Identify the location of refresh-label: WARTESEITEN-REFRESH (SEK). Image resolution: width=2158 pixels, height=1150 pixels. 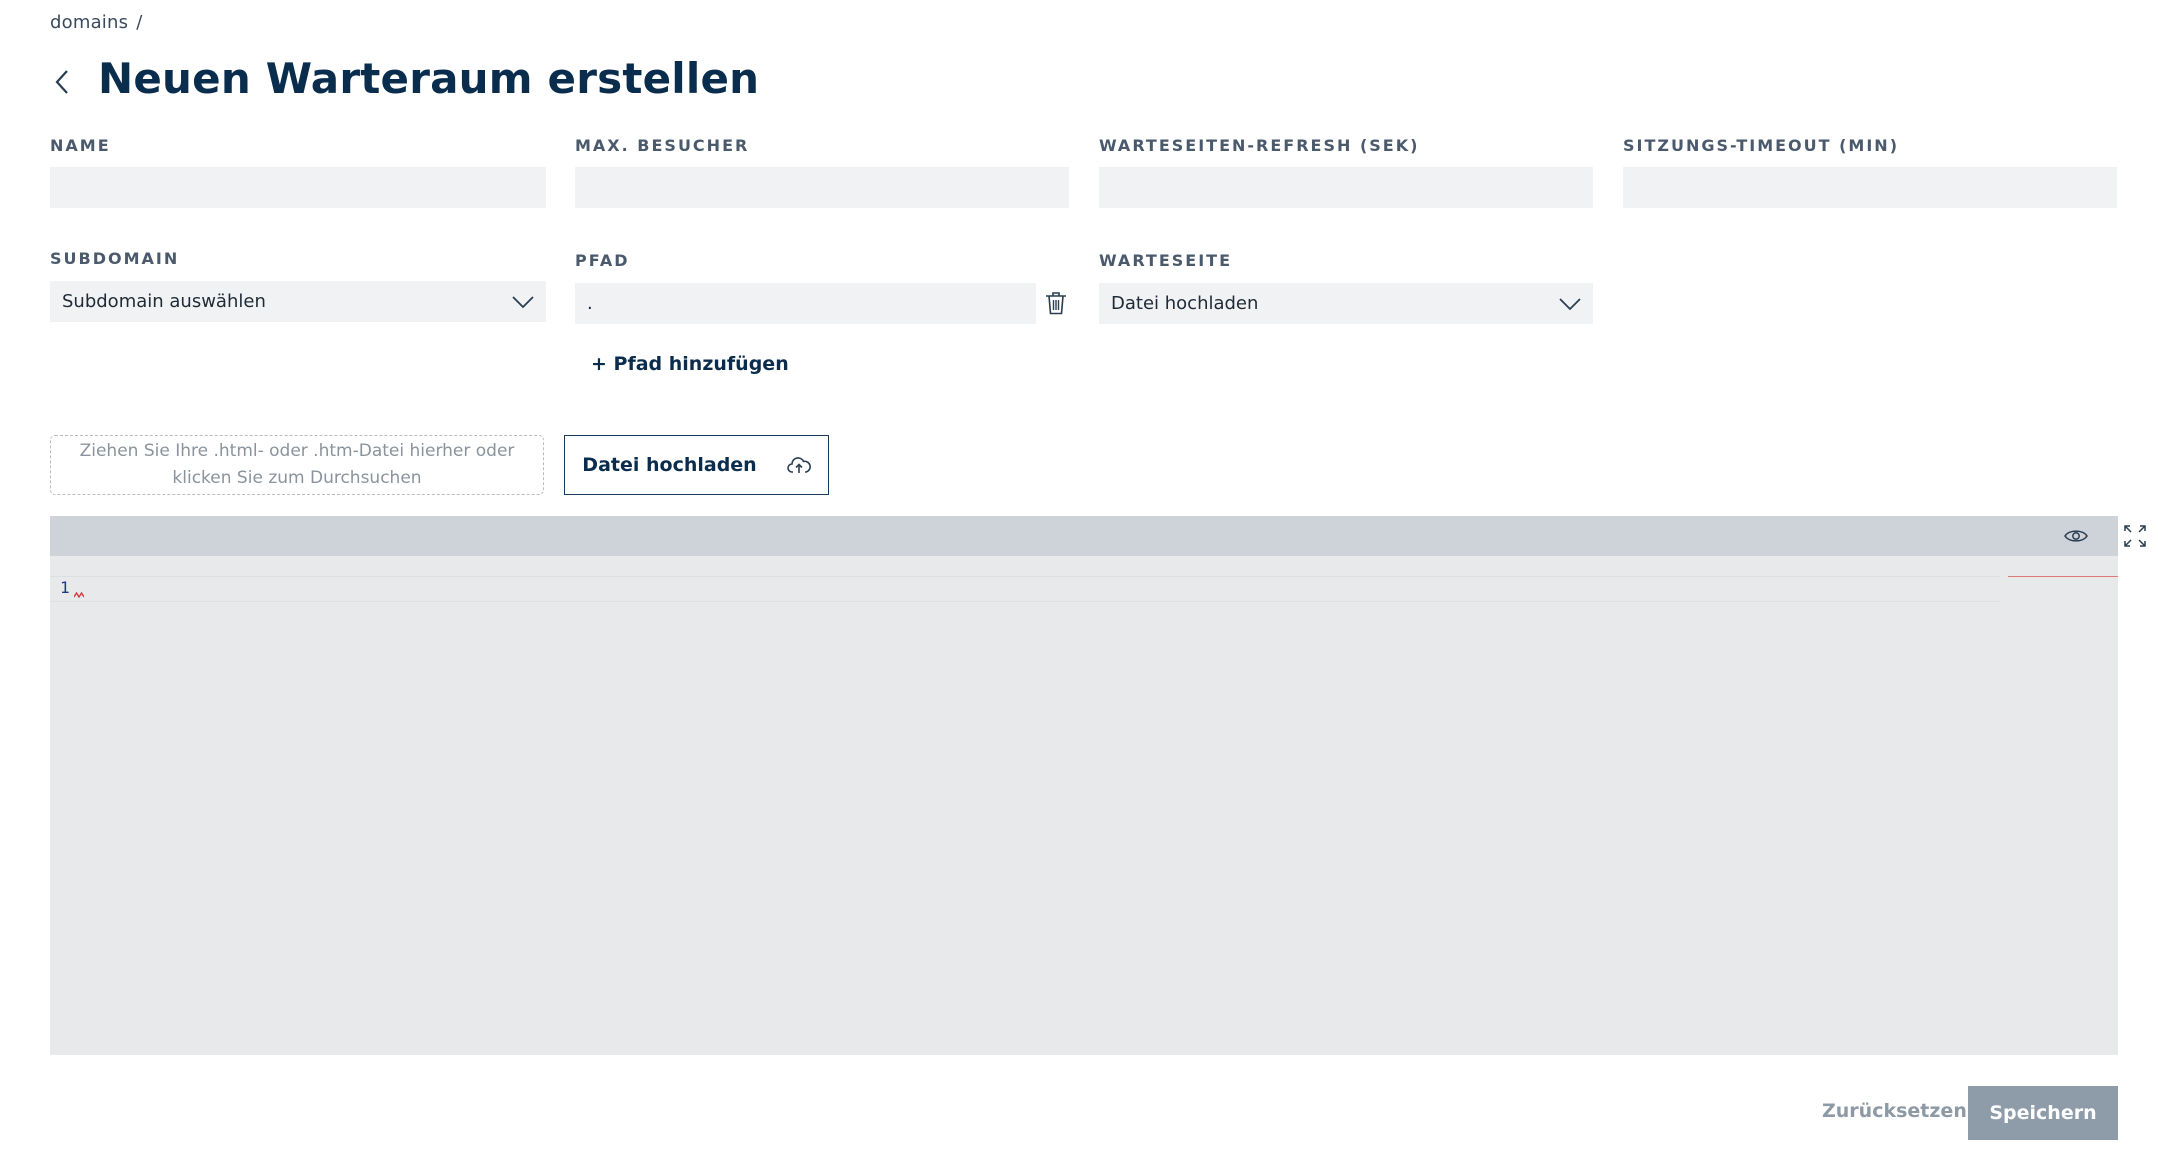
(1259, 145).